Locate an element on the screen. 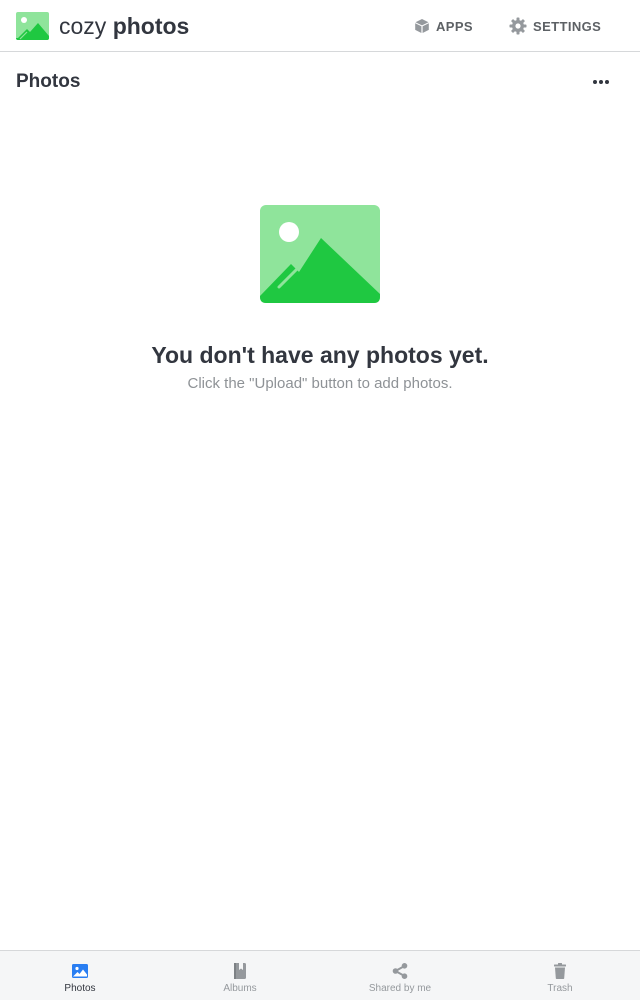 The height and width of the screenshot is (1000, 640). app-name: cozy photos is located at coordinates (124, 26).